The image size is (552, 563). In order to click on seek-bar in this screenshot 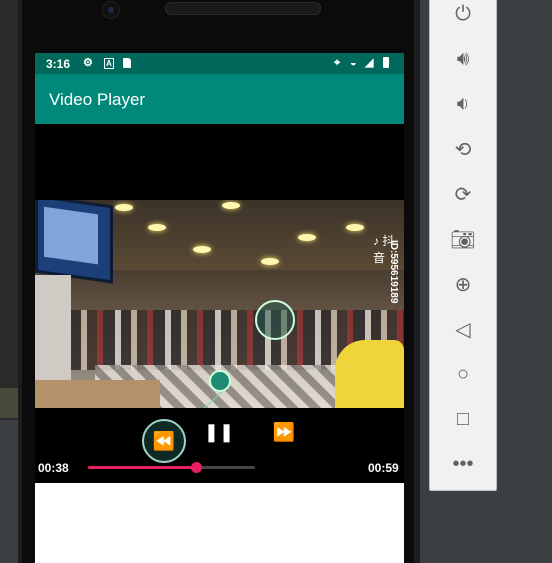, I will do `click(171, 467)`.